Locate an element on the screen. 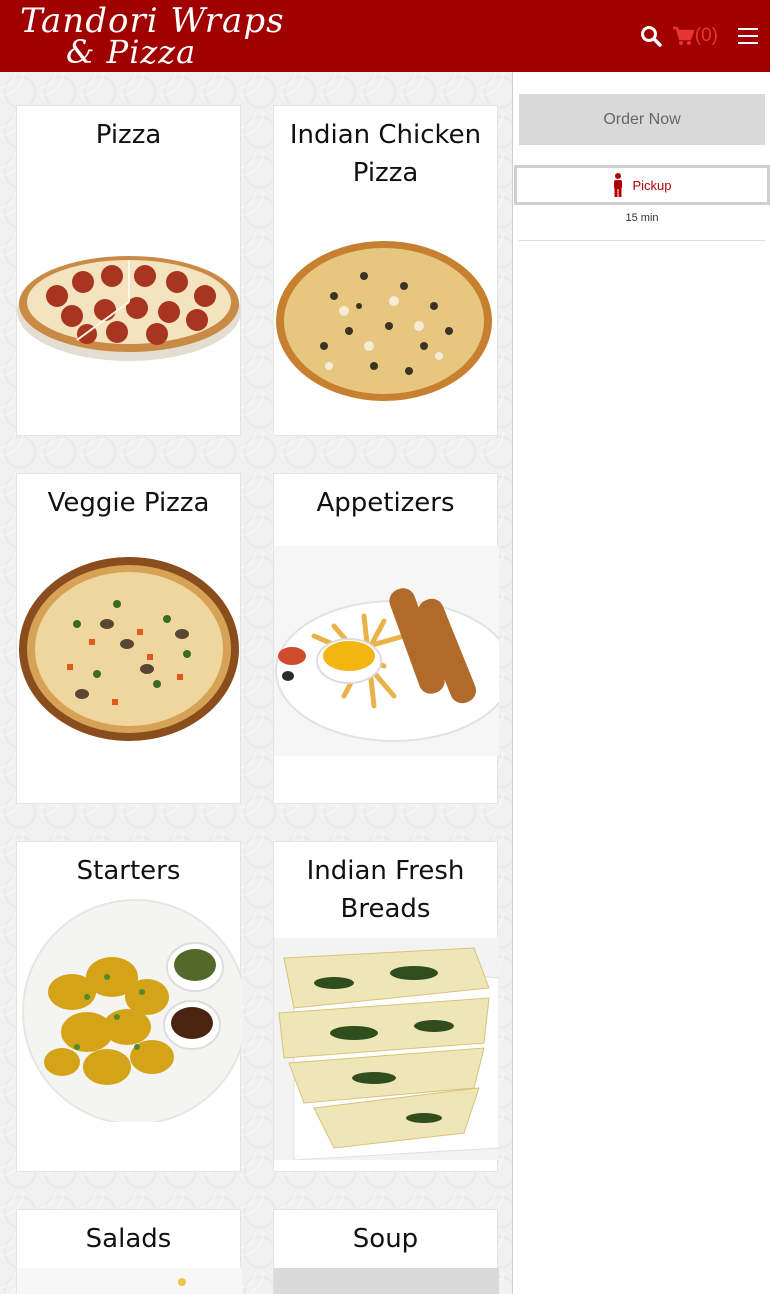 Image resolution: width=770 pixels, height=1294 pixels. person-icon is located at coordinates (618, 185).